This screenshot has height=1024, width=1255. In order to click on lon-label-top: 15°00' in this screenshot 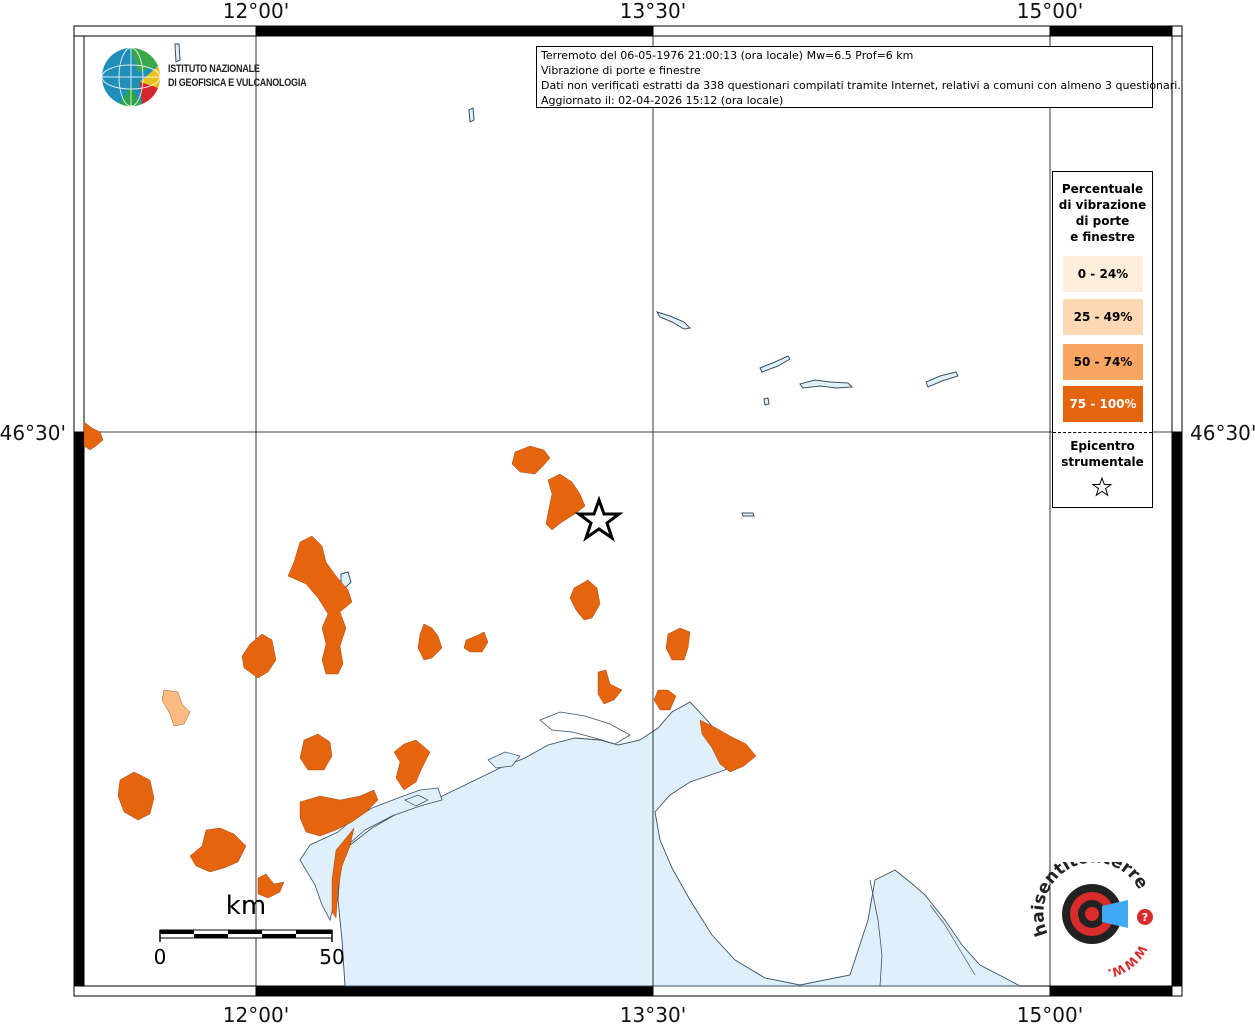, I will do `click(1050, 11)`.